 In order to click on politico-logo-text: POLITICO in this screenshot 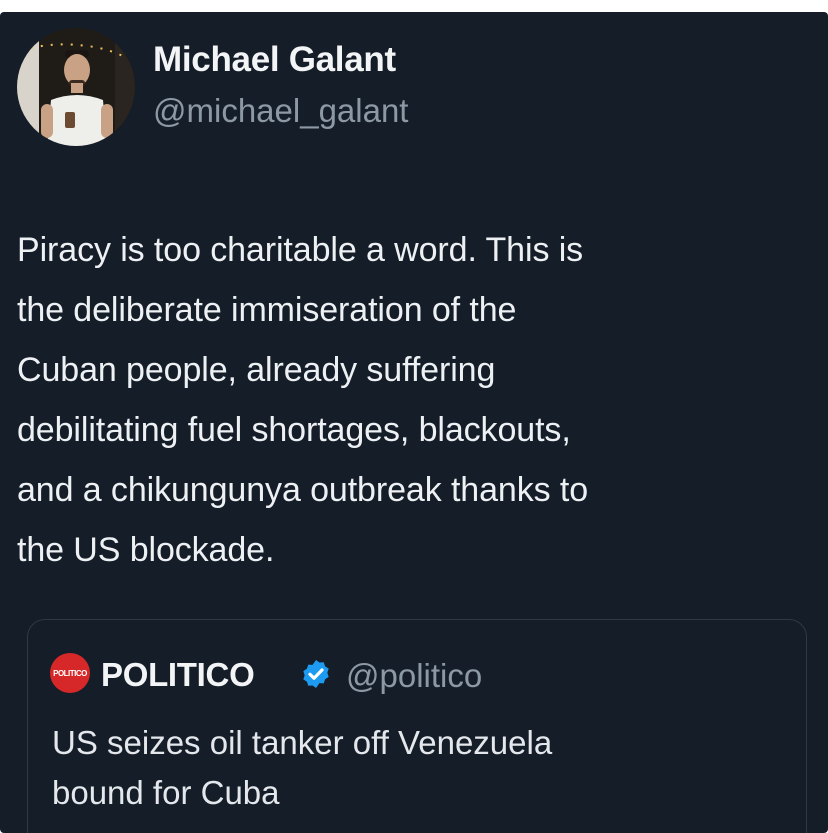, I will do `click(70, 673)`.